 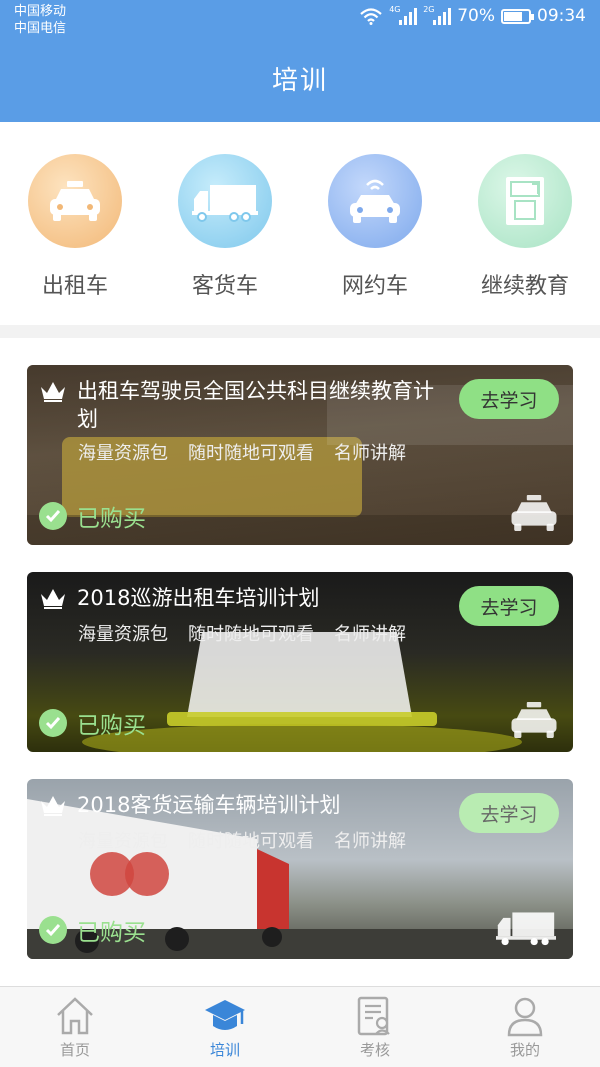 I want to click on education-book-icon, so click(x=525, y=201).